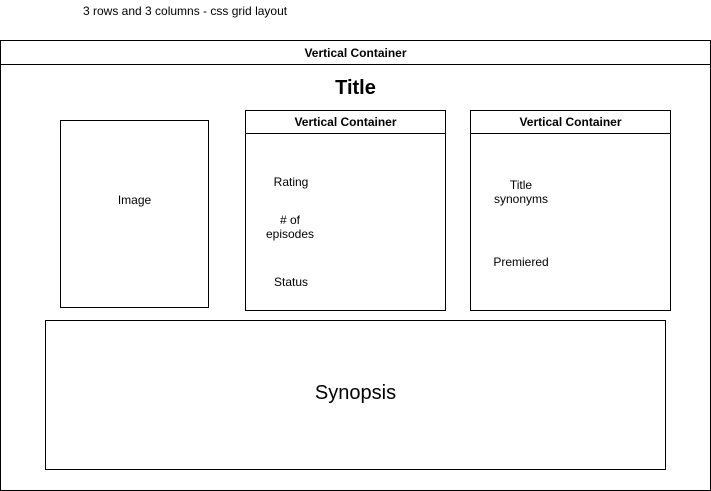  Describe the element at coordinates (290, 227) in the screenshot. I see `episodes-label: # of episodes` at that location.